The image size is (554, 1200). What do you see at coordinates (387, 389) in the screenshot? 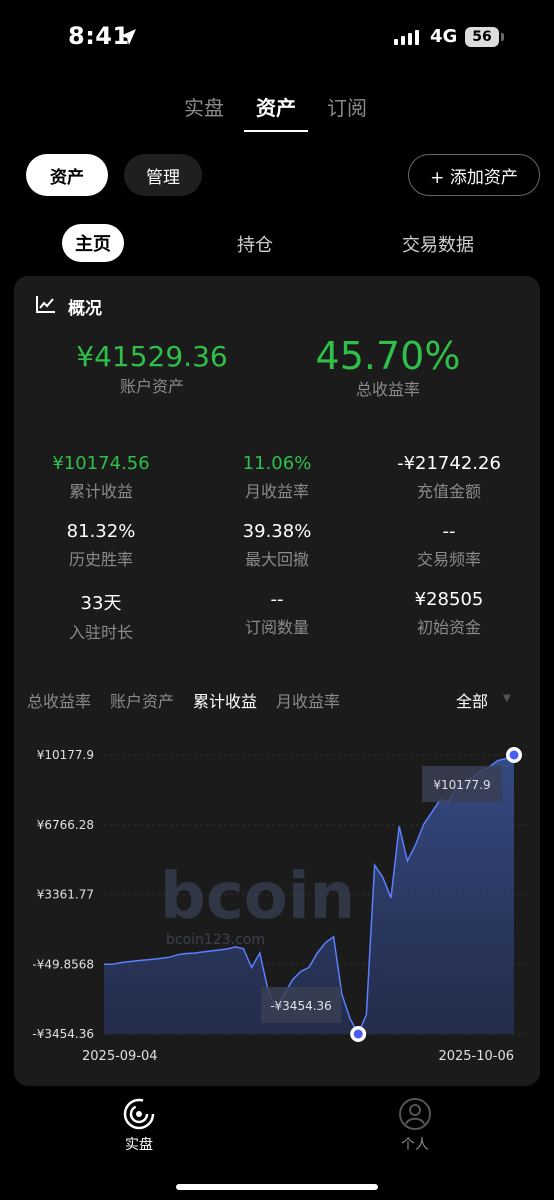
I see `total-return-label: 总收益率` at bounding box center [387, 389].